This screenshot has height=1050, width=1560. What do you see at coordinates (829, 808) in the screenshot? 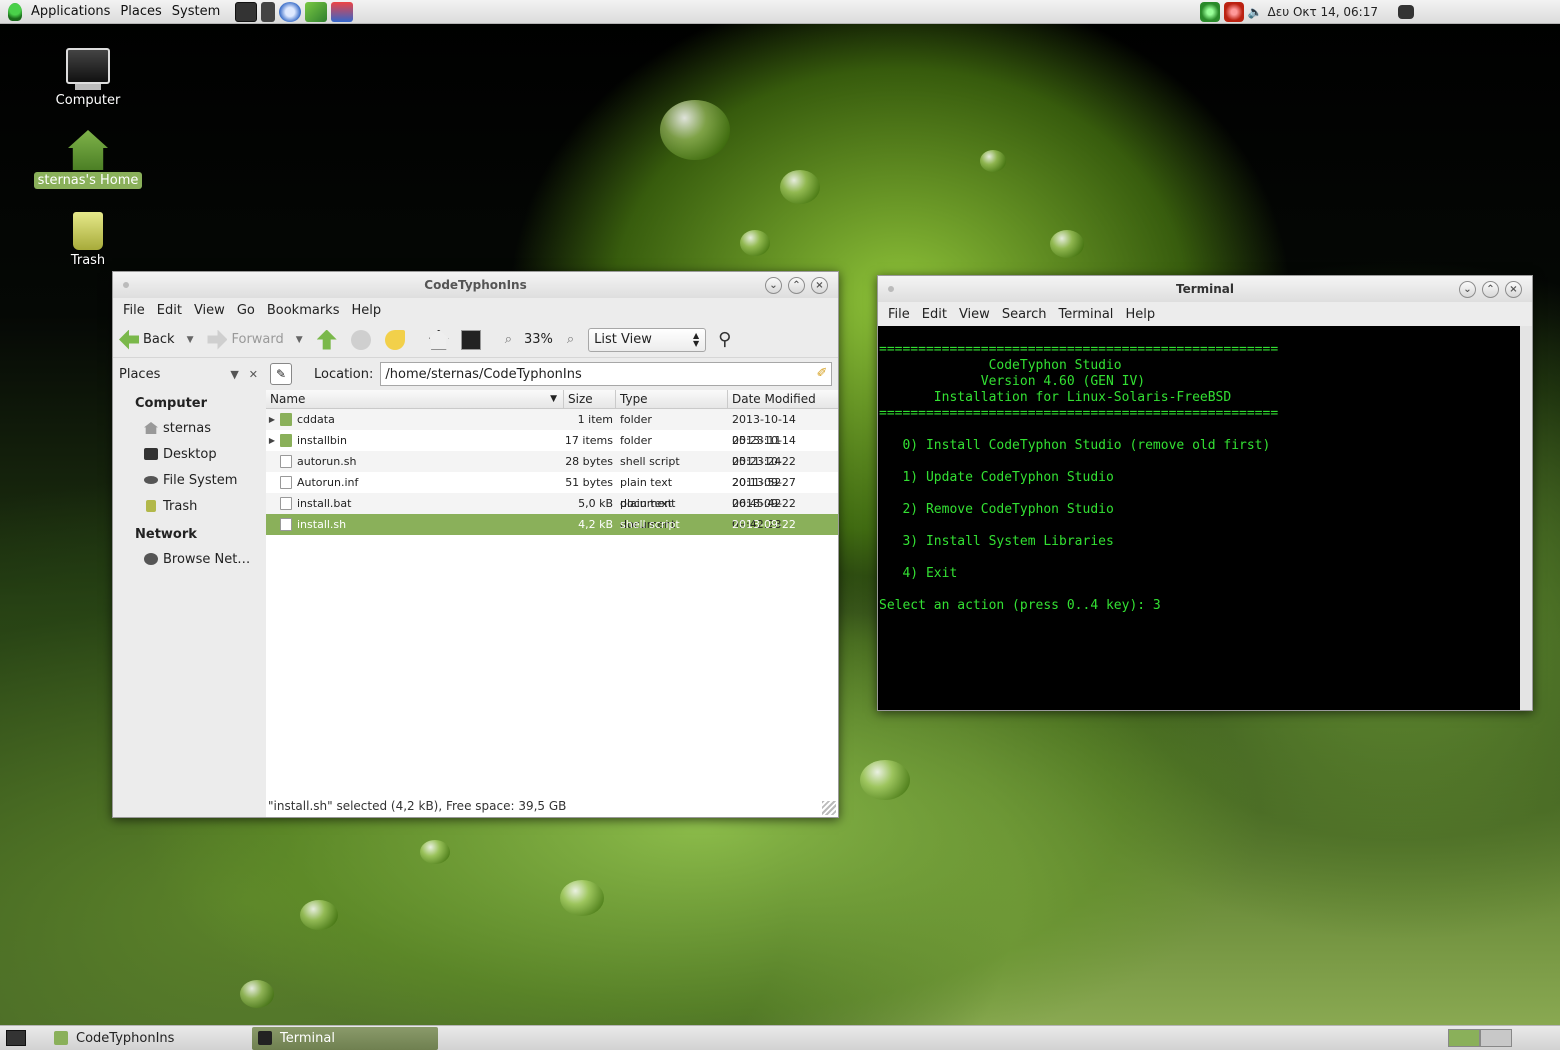
I see `resize-grip-icon` at bounding box center [829, 808].